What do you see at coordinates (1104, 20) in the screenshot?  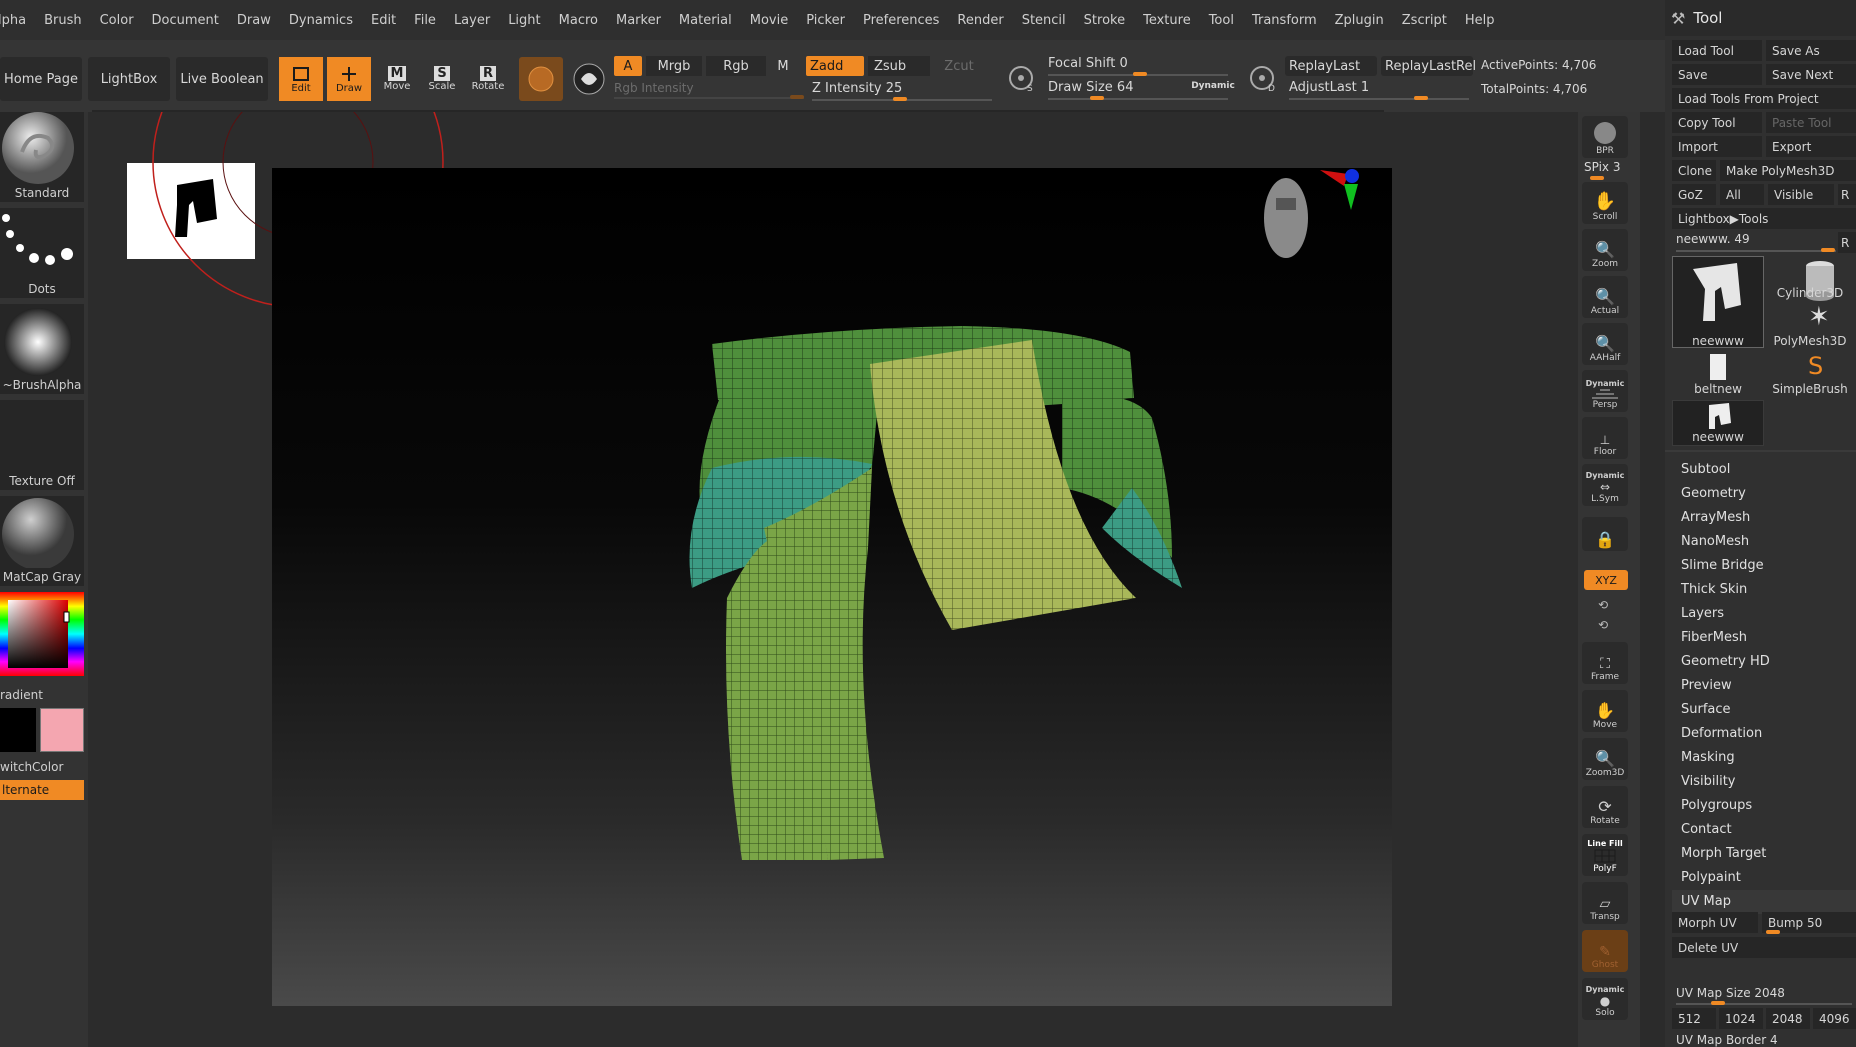 I see `menu-stroke: Stroke` at bounding box center [1104, 20].